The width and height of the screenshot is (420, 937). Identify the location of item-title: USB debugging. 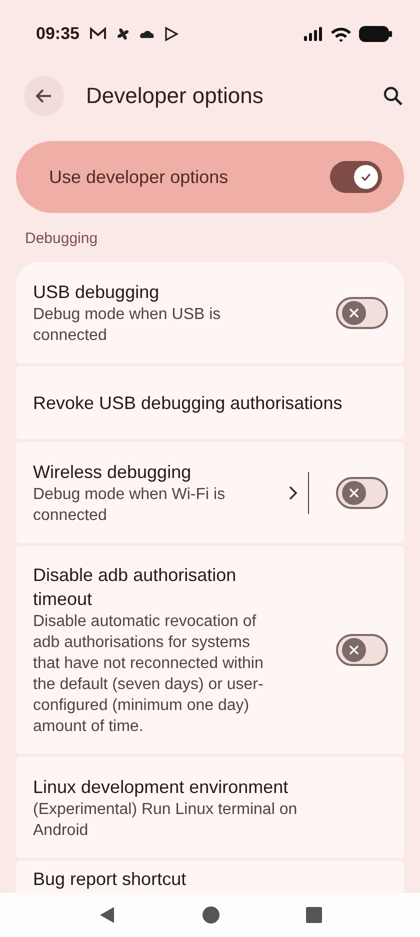
(96, 292).